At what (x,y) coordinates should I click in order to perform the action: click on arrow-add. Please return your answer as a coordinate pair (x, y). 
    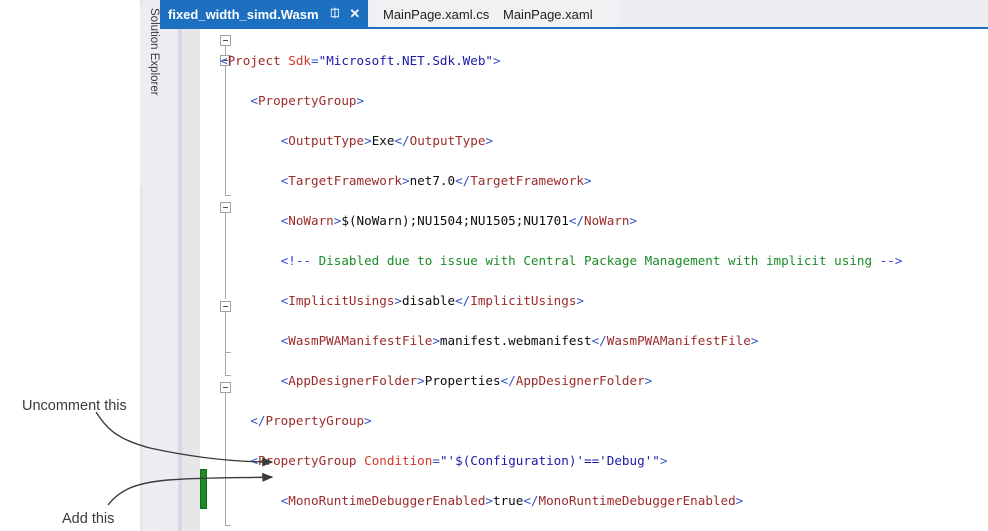
    Looking at the image, I should click on (190, 489).